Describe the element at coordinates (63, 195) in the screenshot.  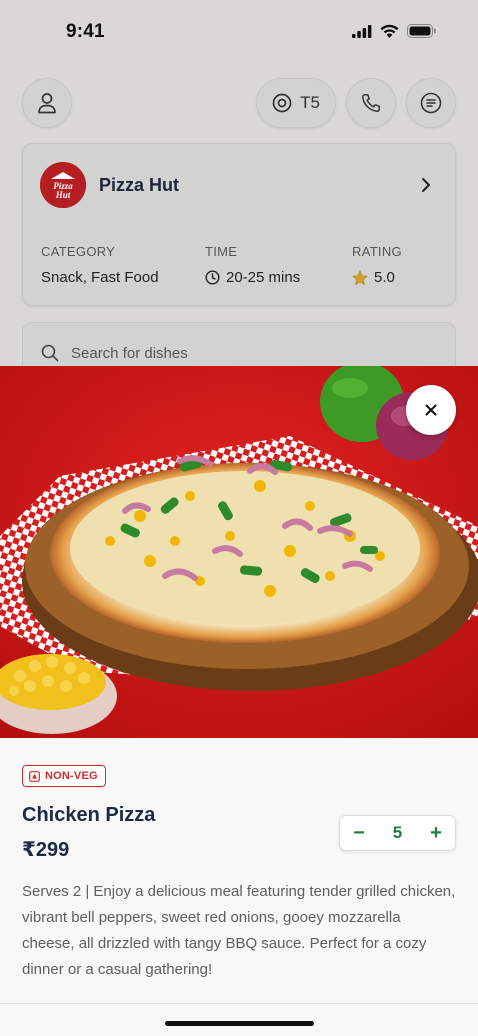
I see `svg-text: Hut` at that location.